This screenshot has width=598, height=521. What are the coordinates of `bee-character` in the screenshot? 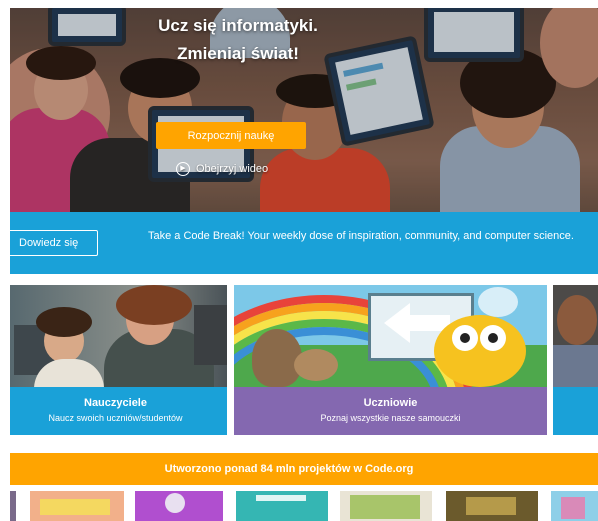 It's located at (480, 351).